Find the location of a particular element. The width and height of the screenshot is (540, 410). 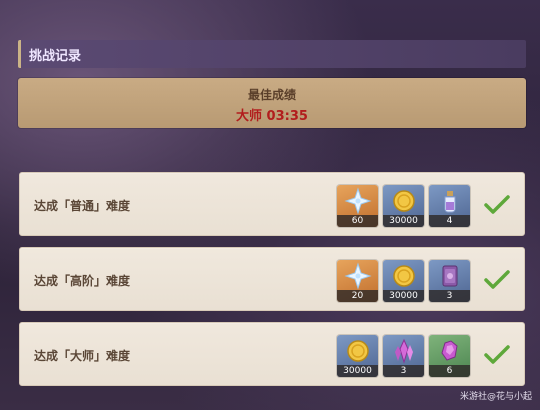

section-title: 挑战记录 is located at coordinates (55, 56).